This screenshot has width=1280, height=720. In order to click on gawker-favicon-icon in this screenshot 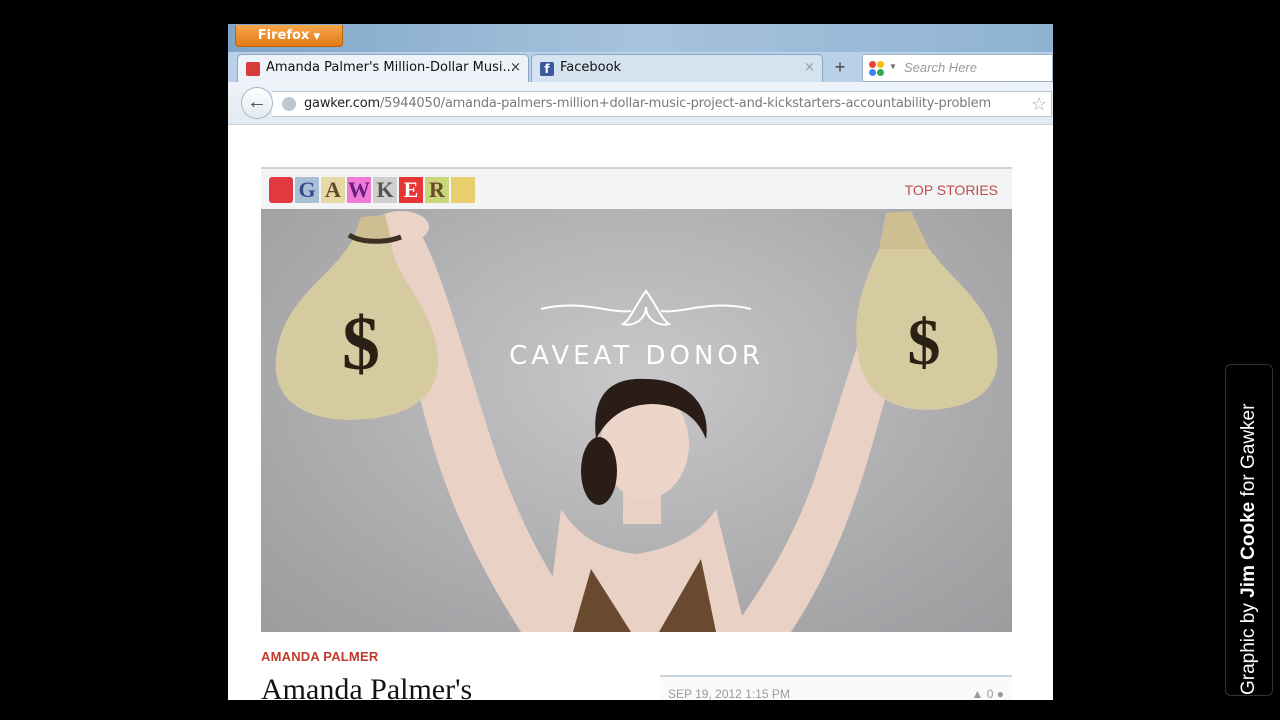, I will do `click(253, 69)`.